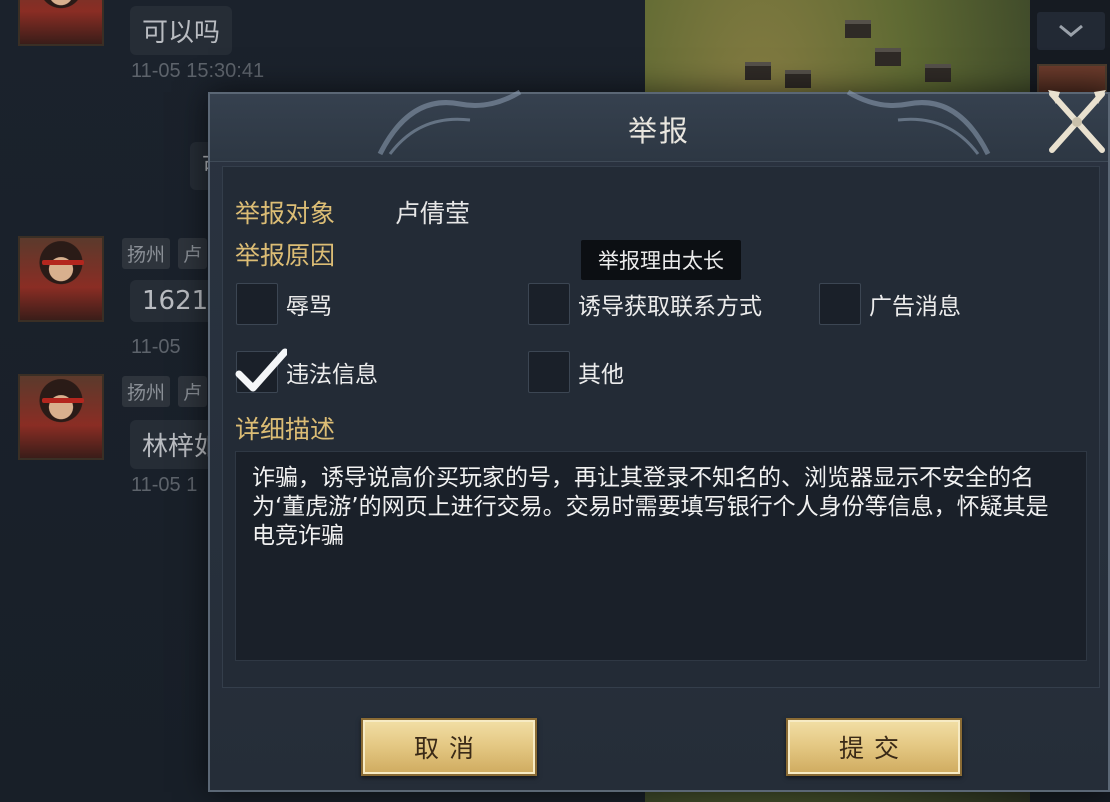  I want to click on checkbox-checked, so click(261, 370).